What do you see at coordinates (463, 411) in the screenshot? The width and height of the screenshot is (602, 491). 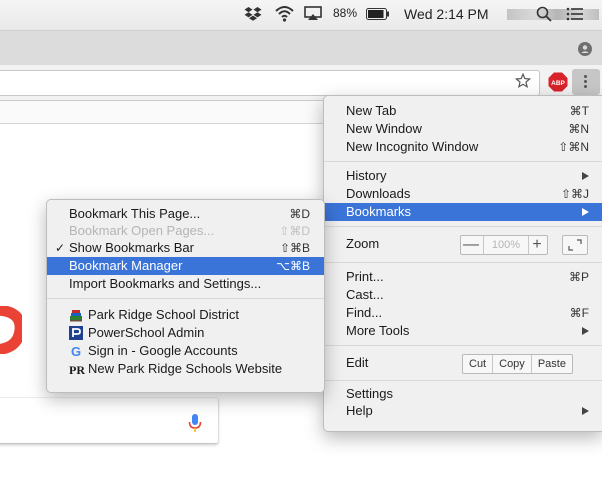 I see `menu-item-help: Help` at bounding box center [463, 411].